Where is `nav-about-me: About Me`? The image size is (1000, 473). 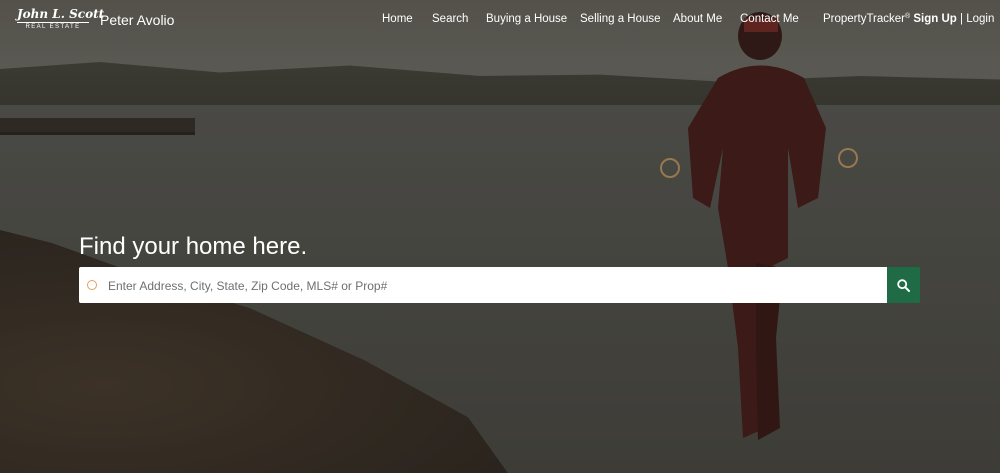 nav-about-me: About Me is located at coordinates (697, 19).